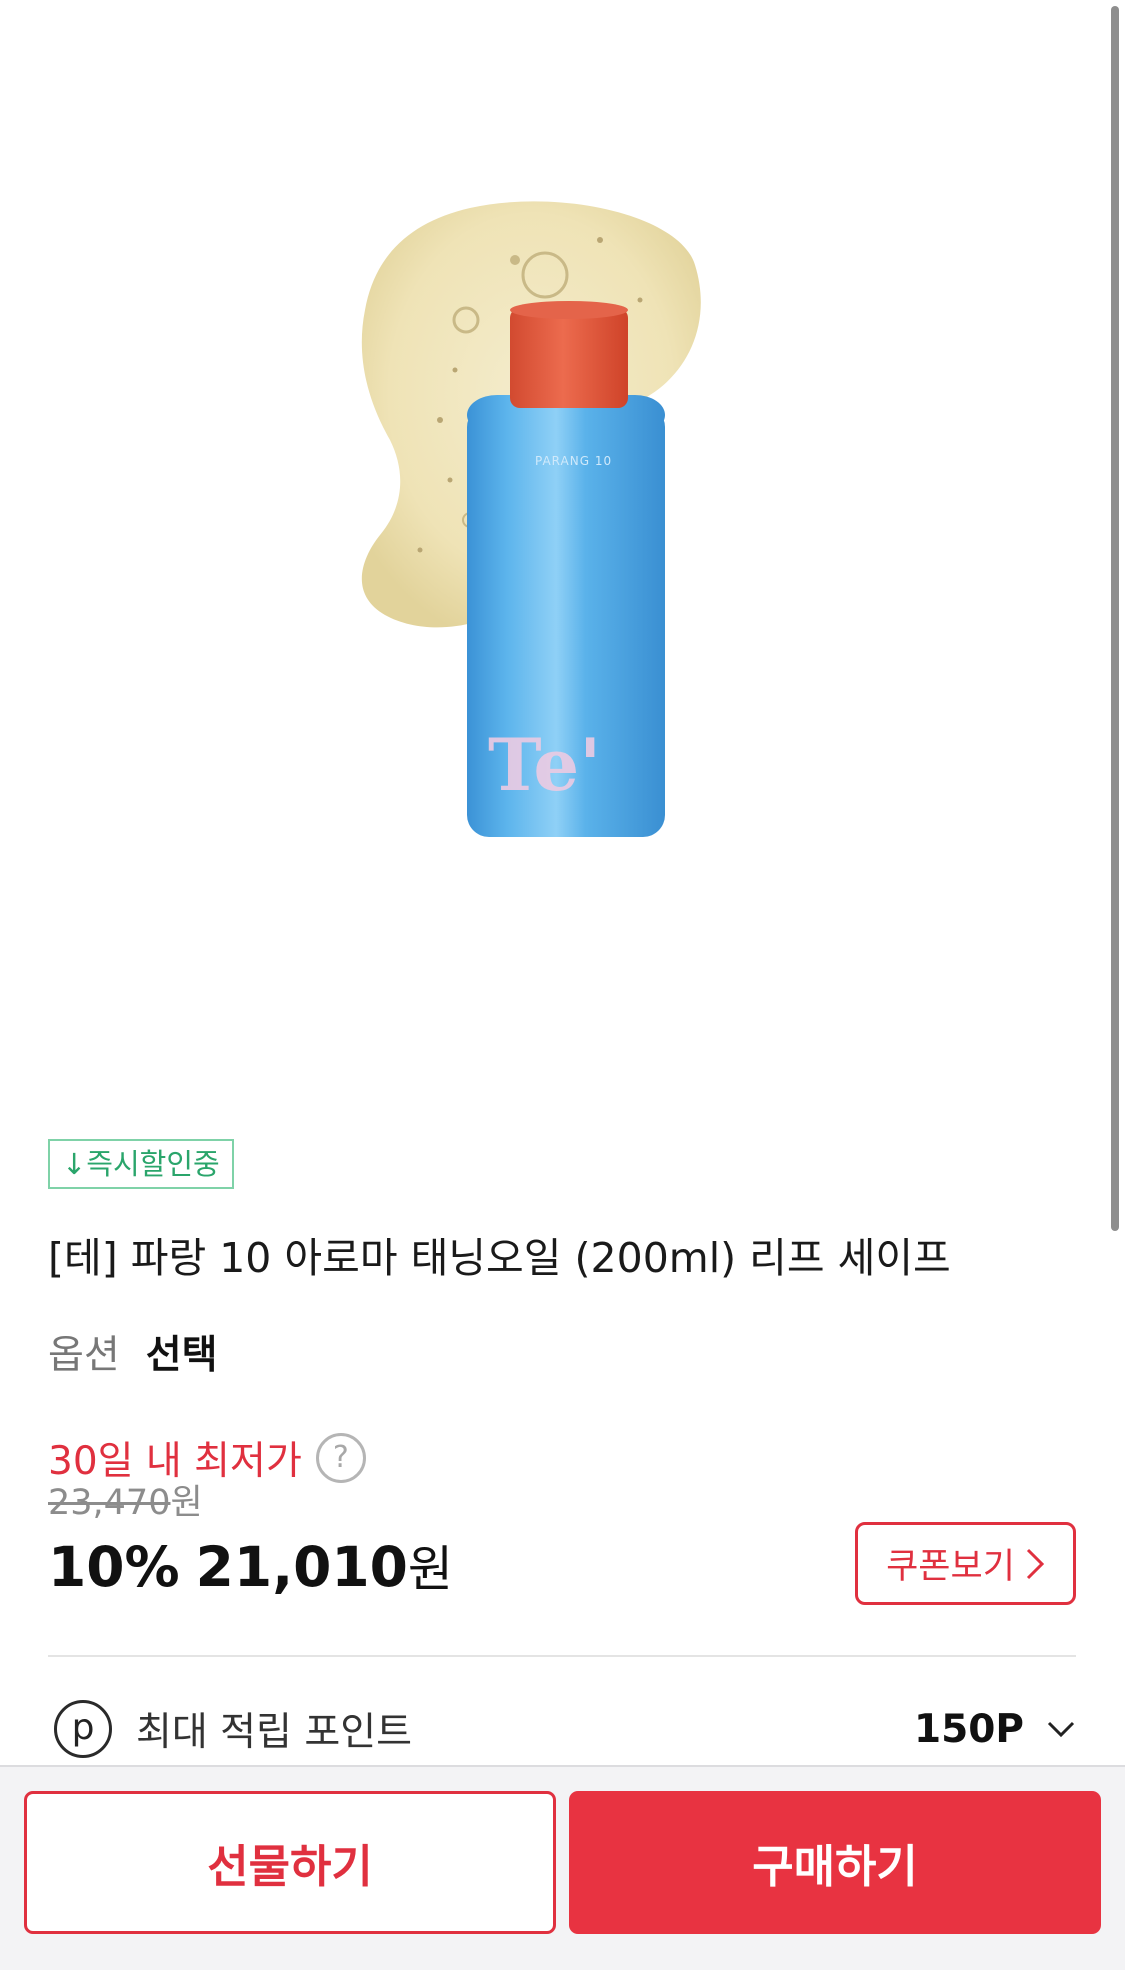  I want to click on divider, so click(562, 1656).